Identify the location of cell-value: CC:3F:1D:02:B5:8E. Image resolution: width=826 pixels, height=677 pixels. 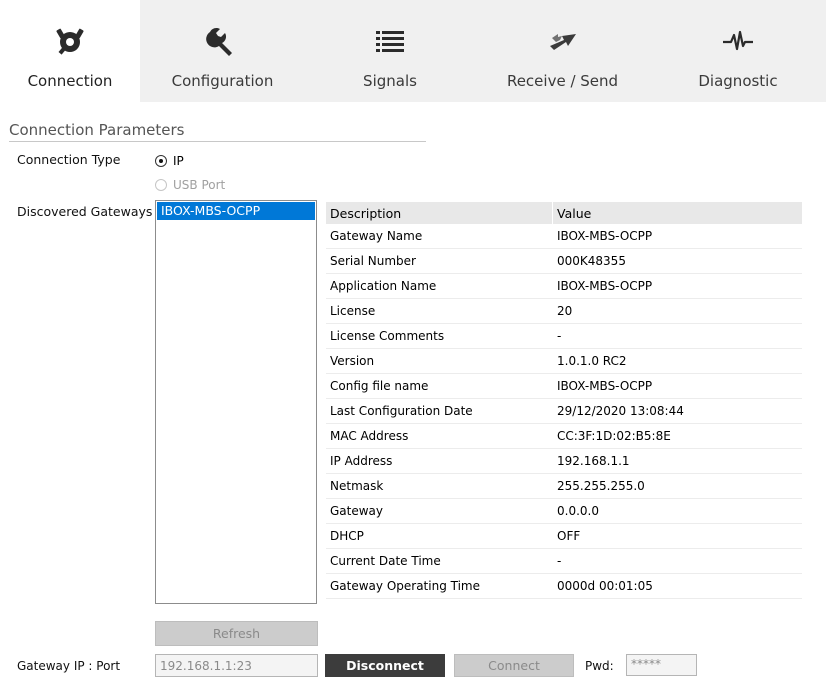
(677, 436).